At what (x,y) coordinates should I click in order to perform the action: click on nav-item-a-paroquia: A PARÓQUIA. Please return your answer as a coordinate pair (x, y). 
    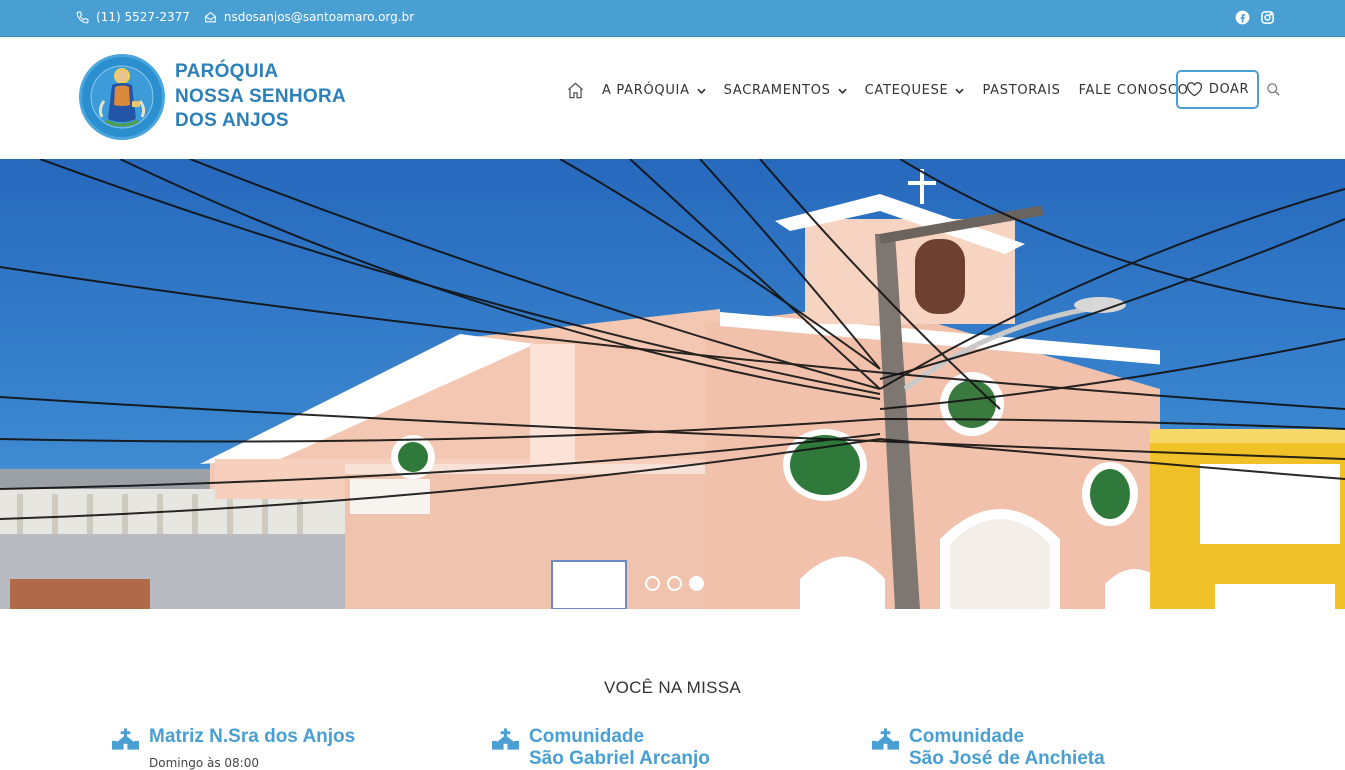
    Looking at the image, I should click on (654, 90).